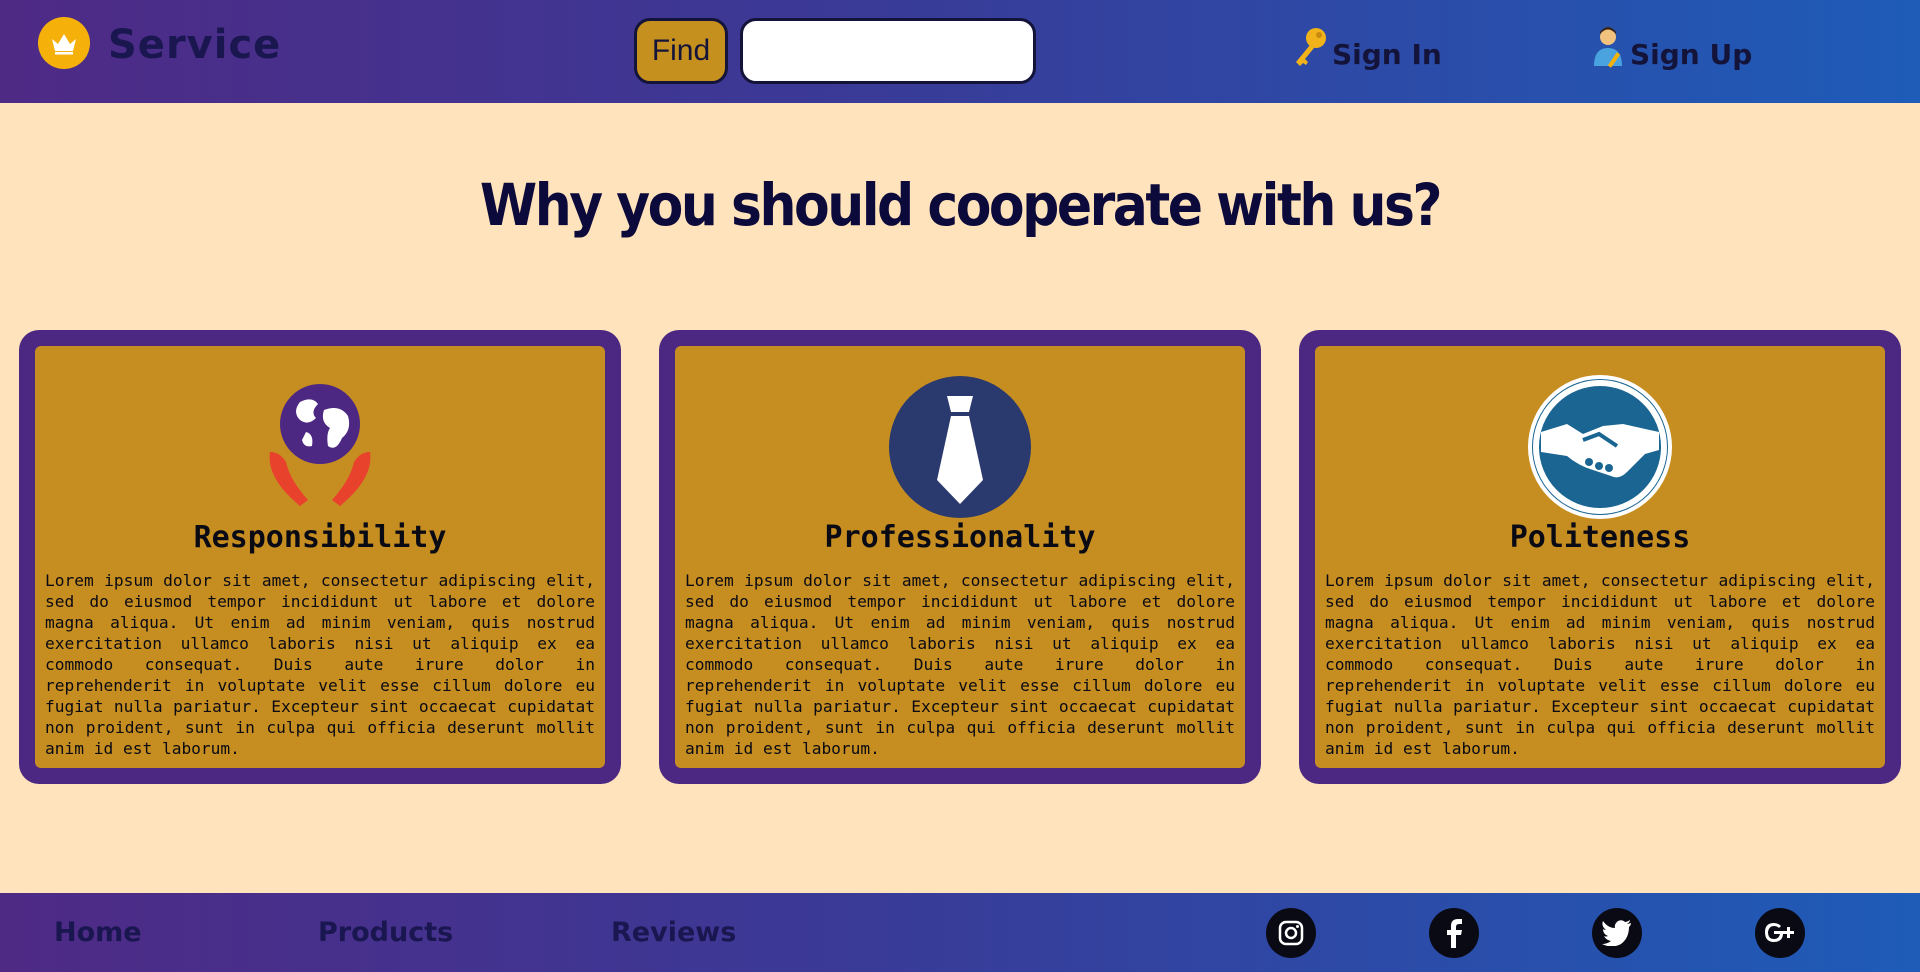 The height and width of the screenshot is (972, 1920). Describe the element at coordinates (1310, 50) in the screenshot. I see `key-icon` at that location.